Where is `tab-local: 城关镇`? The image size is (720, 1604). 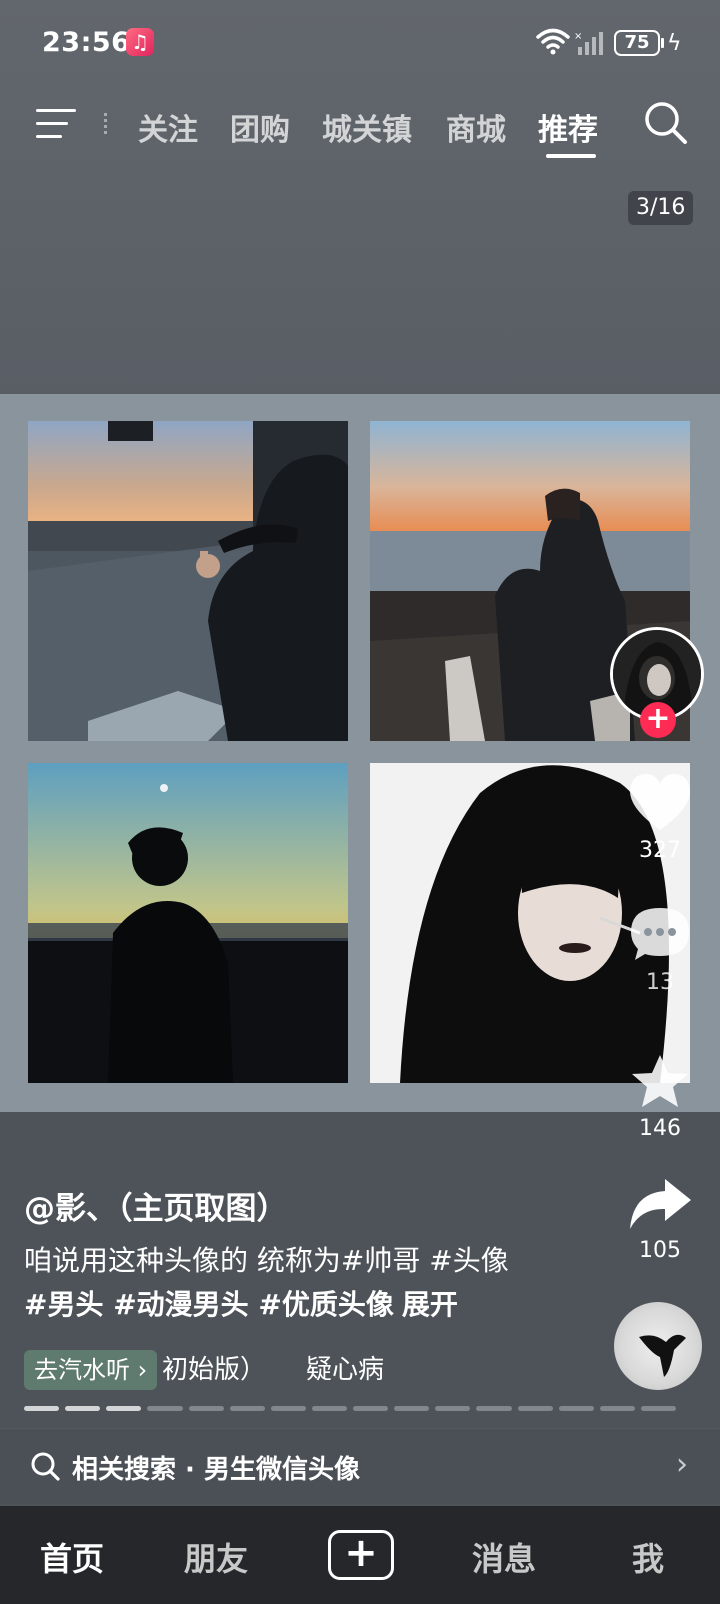
tab-local: 城关镇 is located at coordinates (367, 127).